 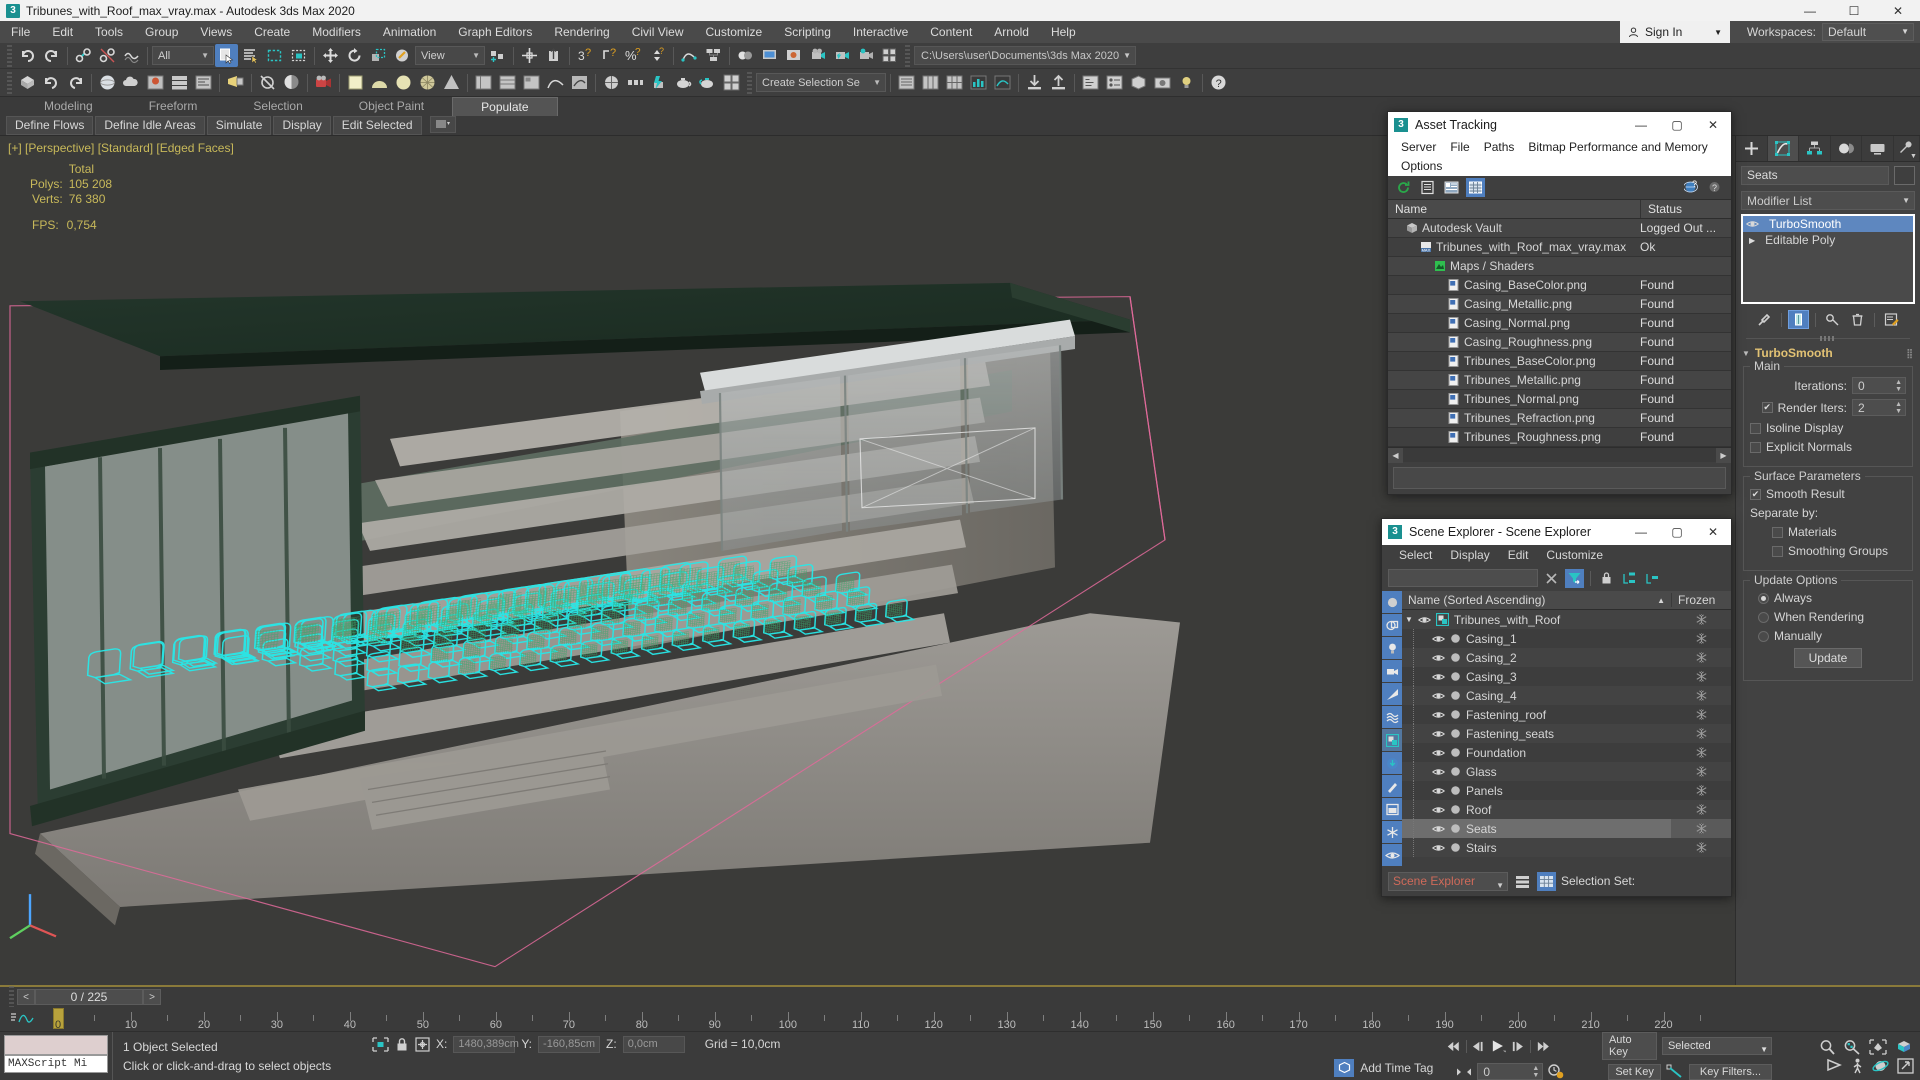 What do you see at coordinates (1763, 617) in the screenshot?
I see `update-when-rendering-radio` at bounding box center [1763, 617].